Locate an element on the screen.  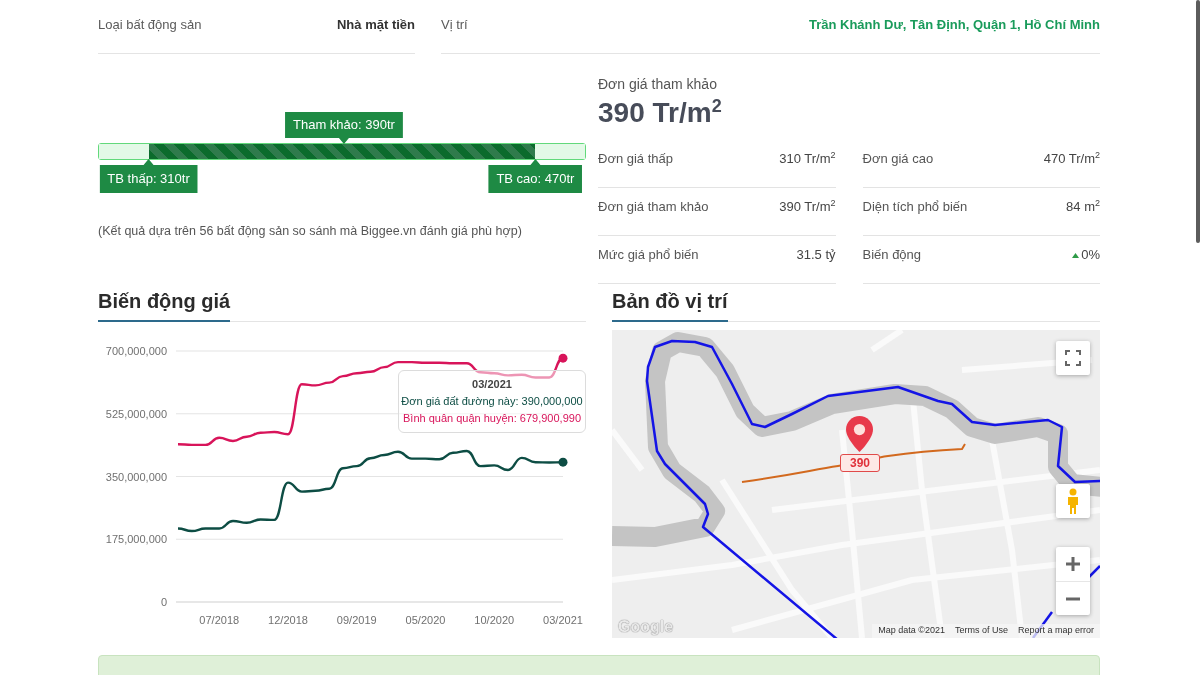
plus-icon is located at coordinates (1073, 564).